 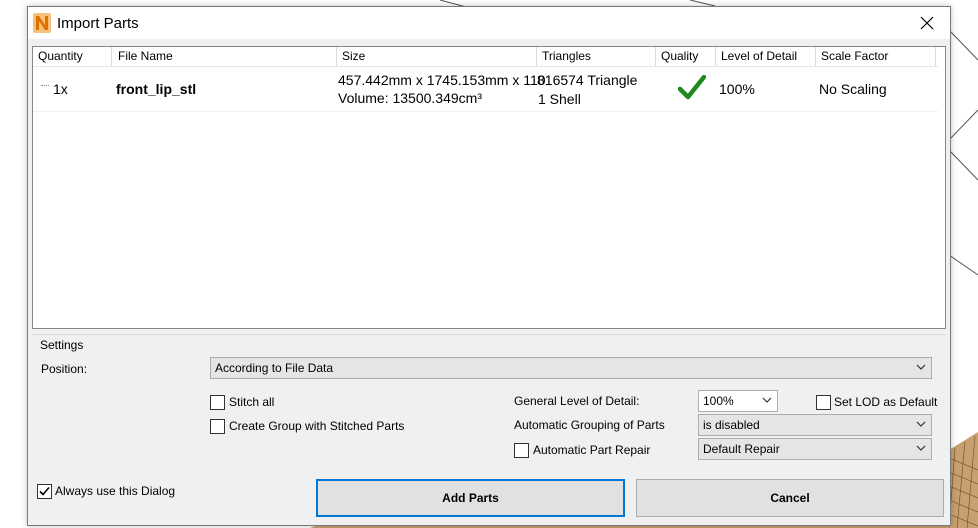 What do you see at coordinates (217, 426) in the screenshot?
I see `create-group-checkbox` at bounding box center [217, 426].